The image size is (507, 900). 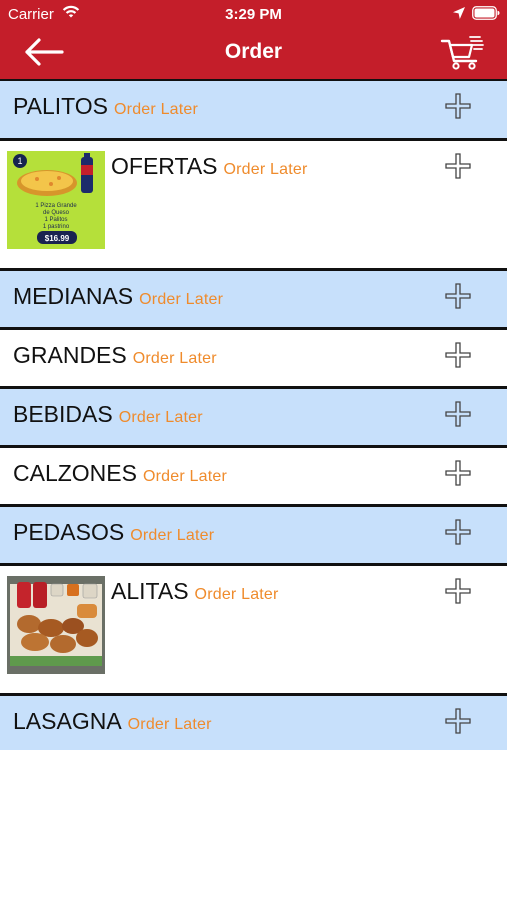 I want to click on status-bar: Carrier 3:29 PM, so click(x=253, y=14).